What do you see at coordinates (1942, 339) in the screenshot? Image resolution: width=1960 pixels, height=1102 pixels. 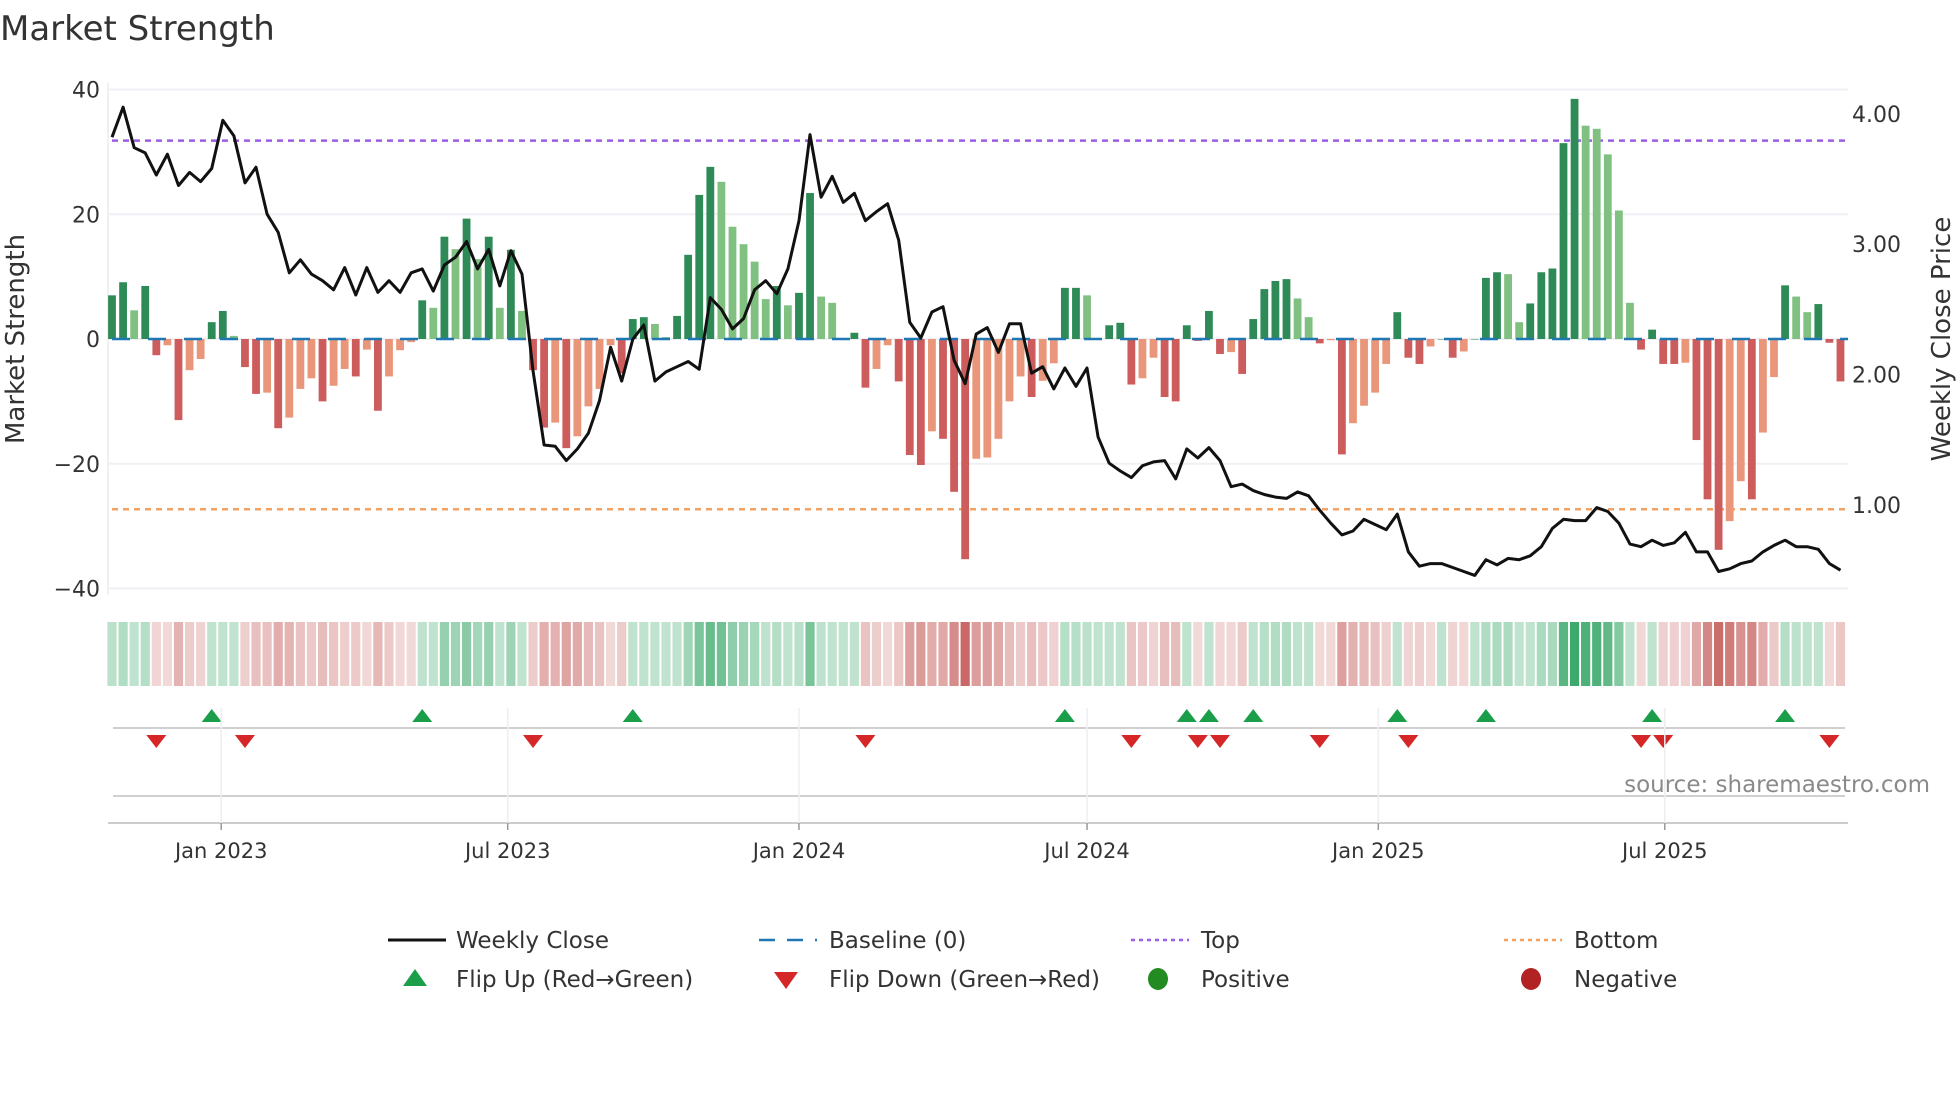 I see `right-axis-title: Weekly Close Price` at bounding box center [1942, 339].